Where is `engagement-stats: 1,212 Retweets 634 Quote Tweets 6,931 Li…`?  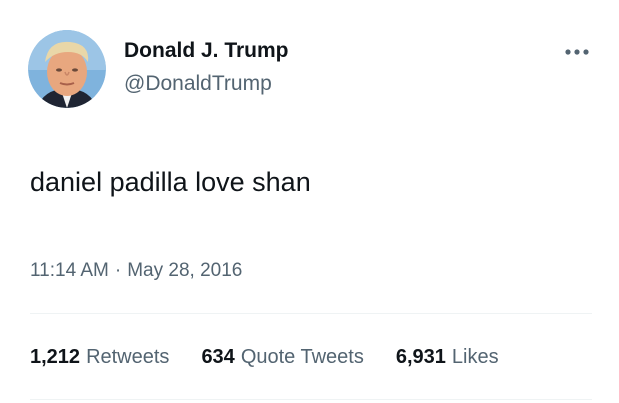
engagement-stats: 1,212 Retweets 634 Quote Tweets 6,931 Li… is located at coordinates (264, 357).